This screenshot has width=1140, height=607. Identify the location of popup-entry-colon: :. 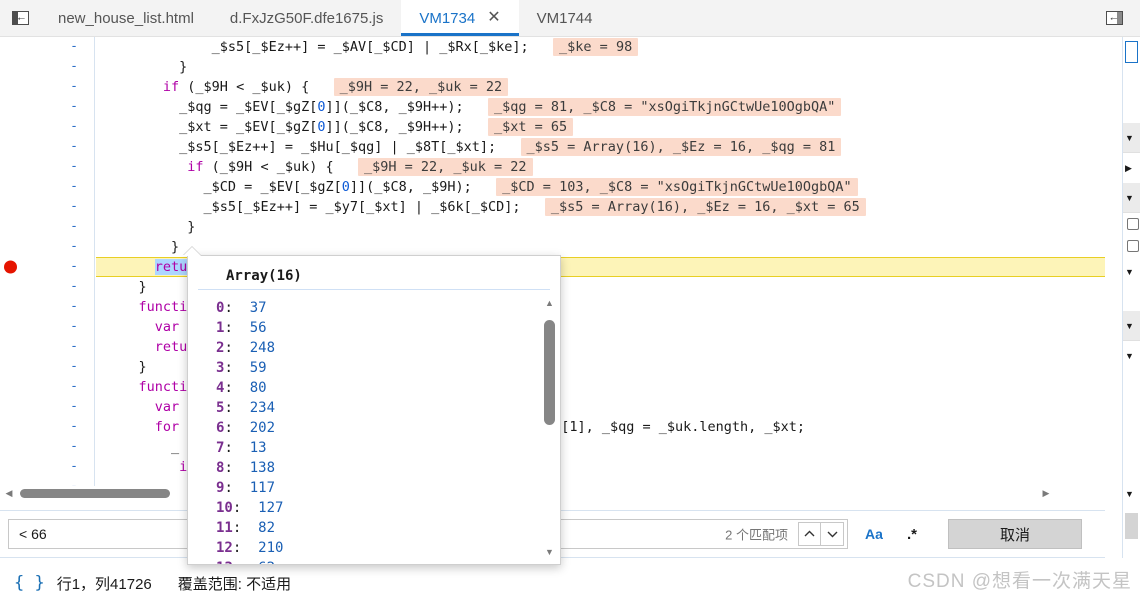
(237, 408).